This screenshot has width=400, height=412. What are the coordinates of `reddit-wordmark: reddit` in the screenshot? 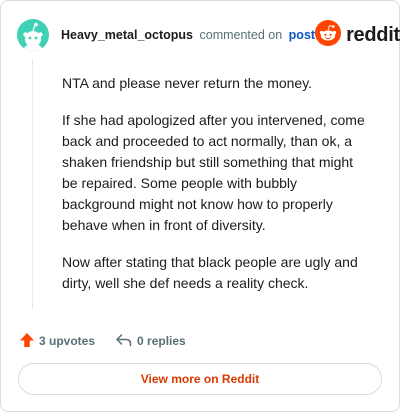 It's located at (373, 34).